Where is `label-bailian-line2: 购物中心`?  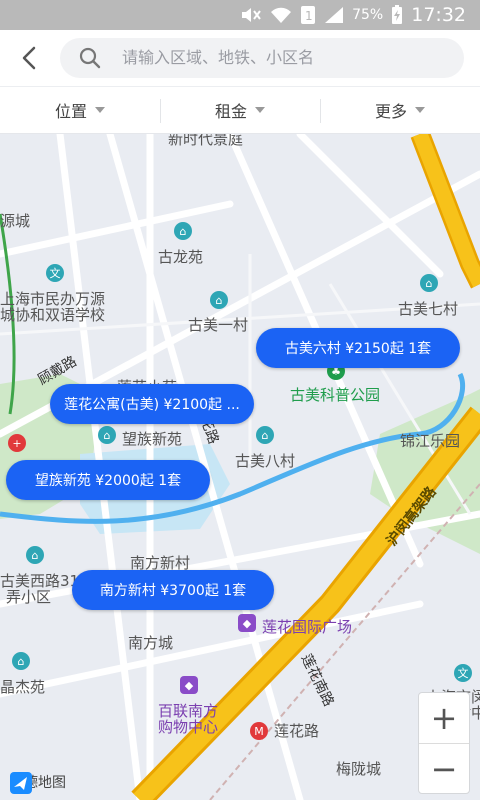
label-bailian-line2: 购物中心 is located at coordinates (188, 727).